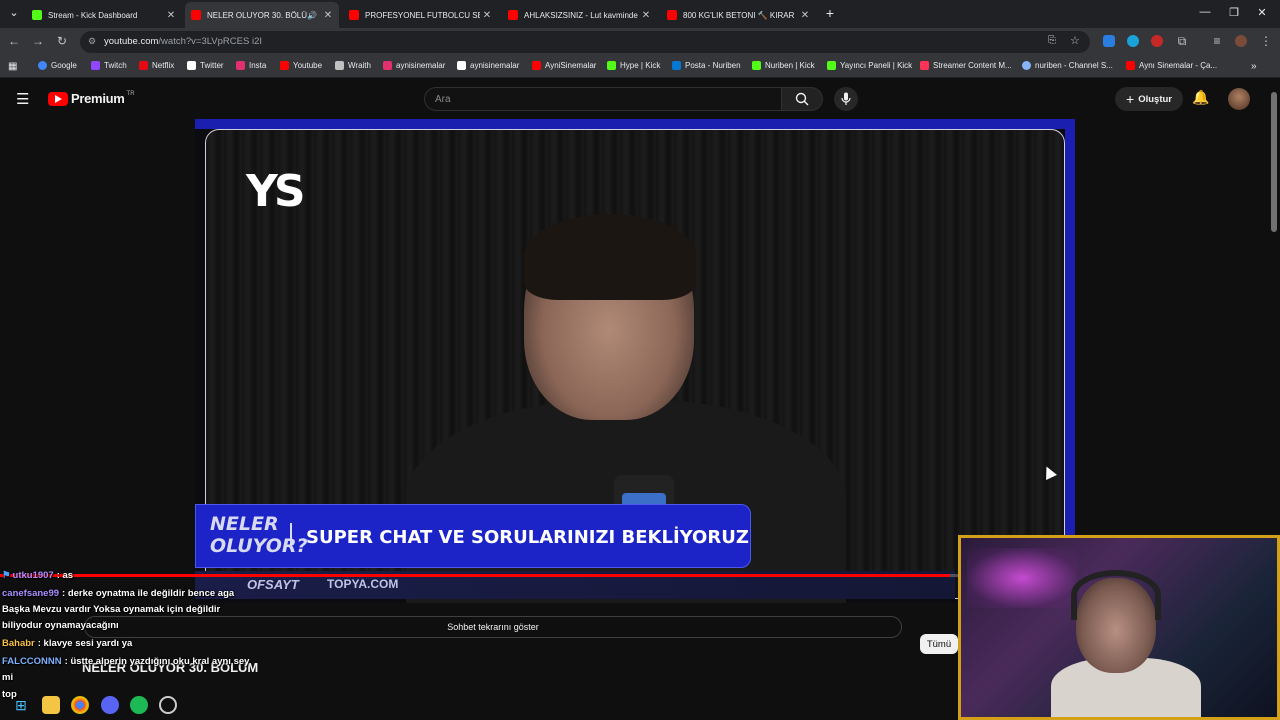 This screenshot has height=720, width=1280. What do you see at coordinates (414, 65) in the screenshot?
I see `bookmark-aynisinemalar-insta: aynisinemalar` at bounding box center [414, 65].